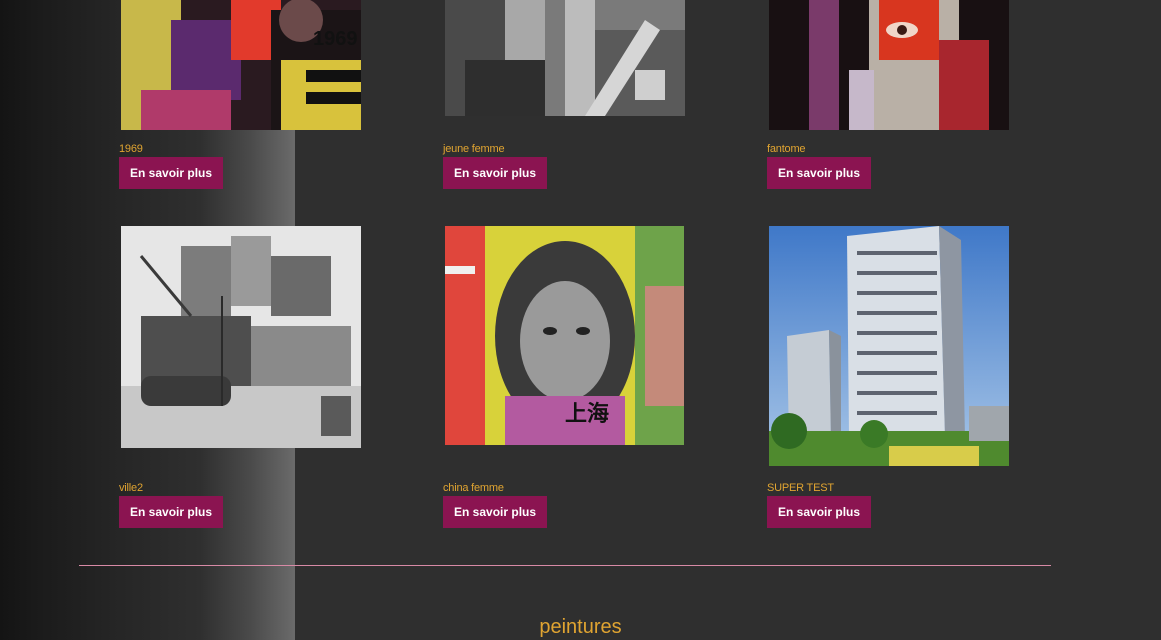 Image resolution: width=1161 pixels, height=640 pixels. I want to click on artwork-caption: fantome, so click(786, 149).